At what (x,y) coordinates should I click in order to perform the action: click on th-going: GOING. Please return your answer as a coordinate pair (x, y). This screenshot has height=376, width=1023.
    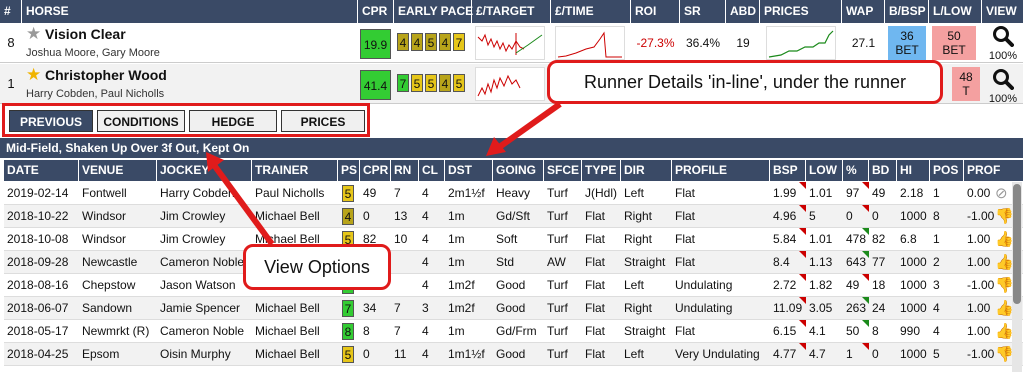
    Looking at the image, I should click on (518, 170).